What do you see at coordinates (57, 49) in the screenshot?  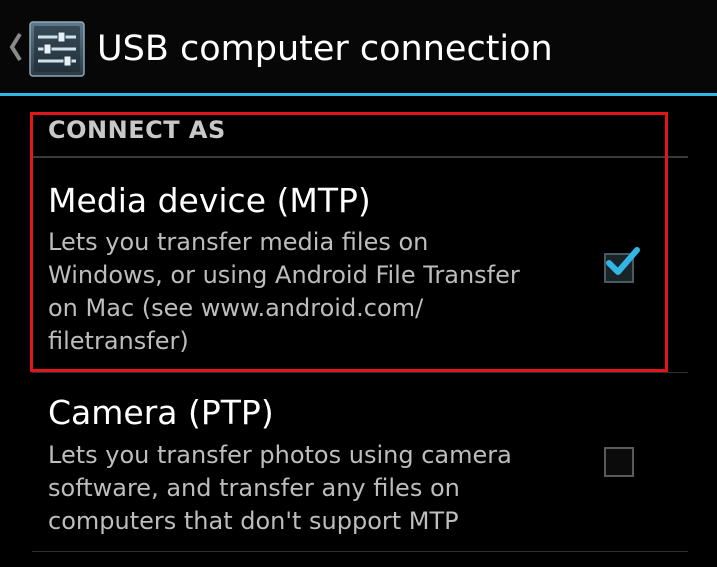 I see `settings-sliders-icon` at bounding box center [57, 49].